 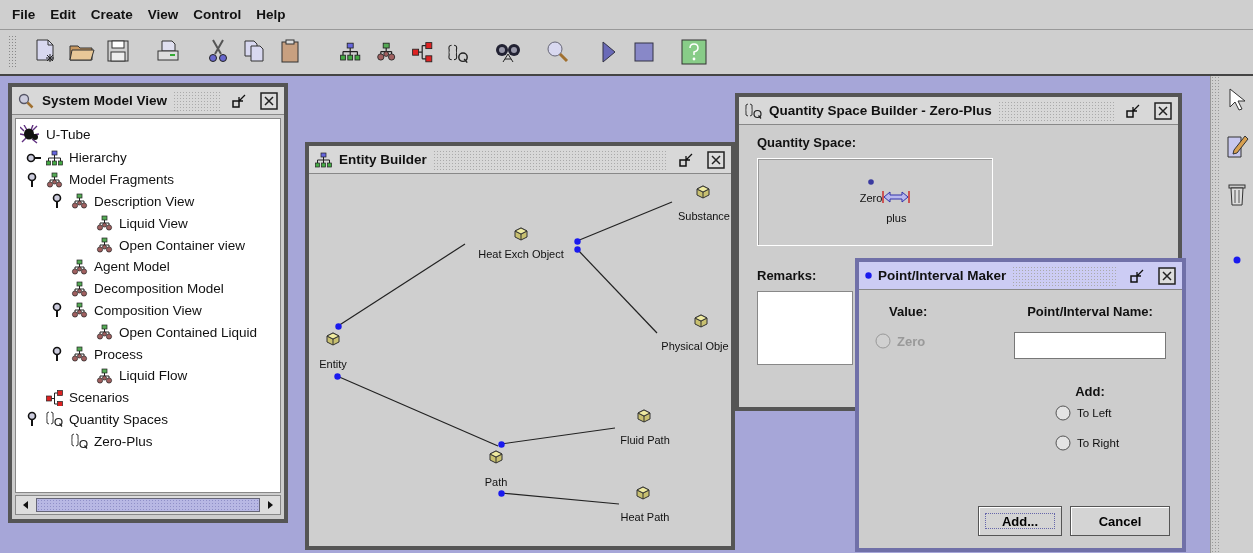 I want to click on remarks-field, so click(x=805, y=328).